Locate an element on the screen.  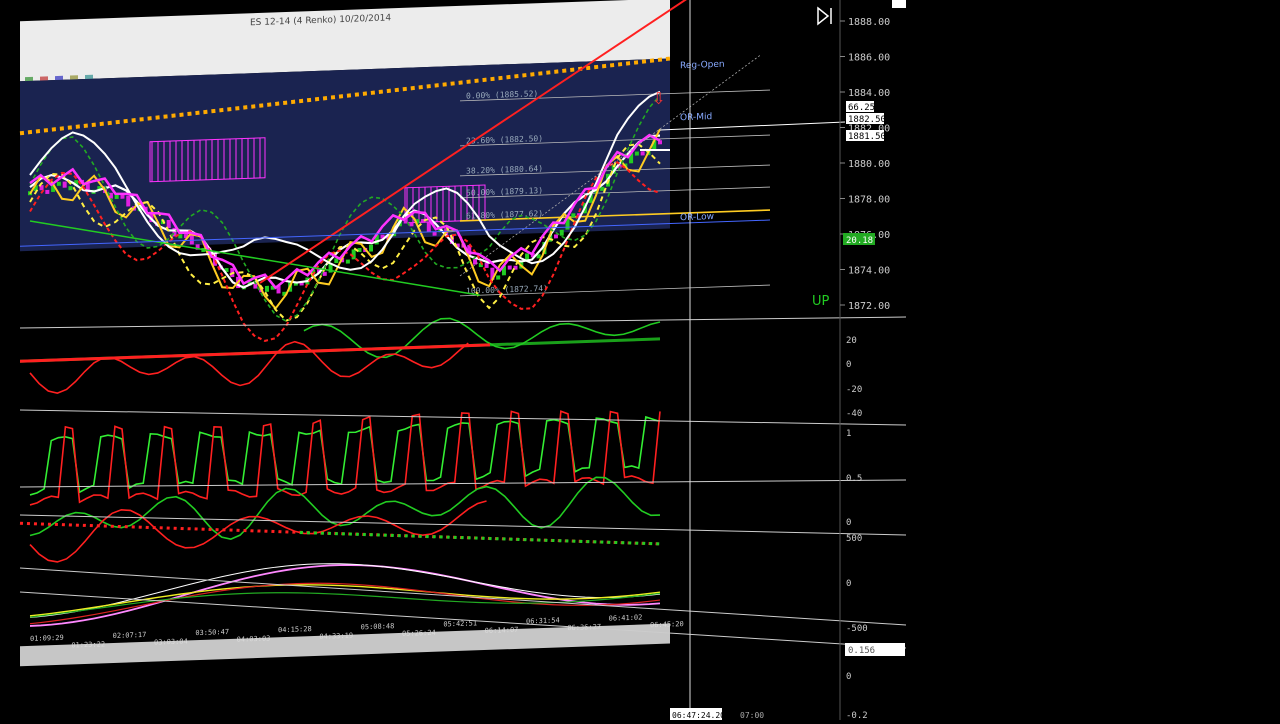
corner-mark is located at coordinates (899, 4).